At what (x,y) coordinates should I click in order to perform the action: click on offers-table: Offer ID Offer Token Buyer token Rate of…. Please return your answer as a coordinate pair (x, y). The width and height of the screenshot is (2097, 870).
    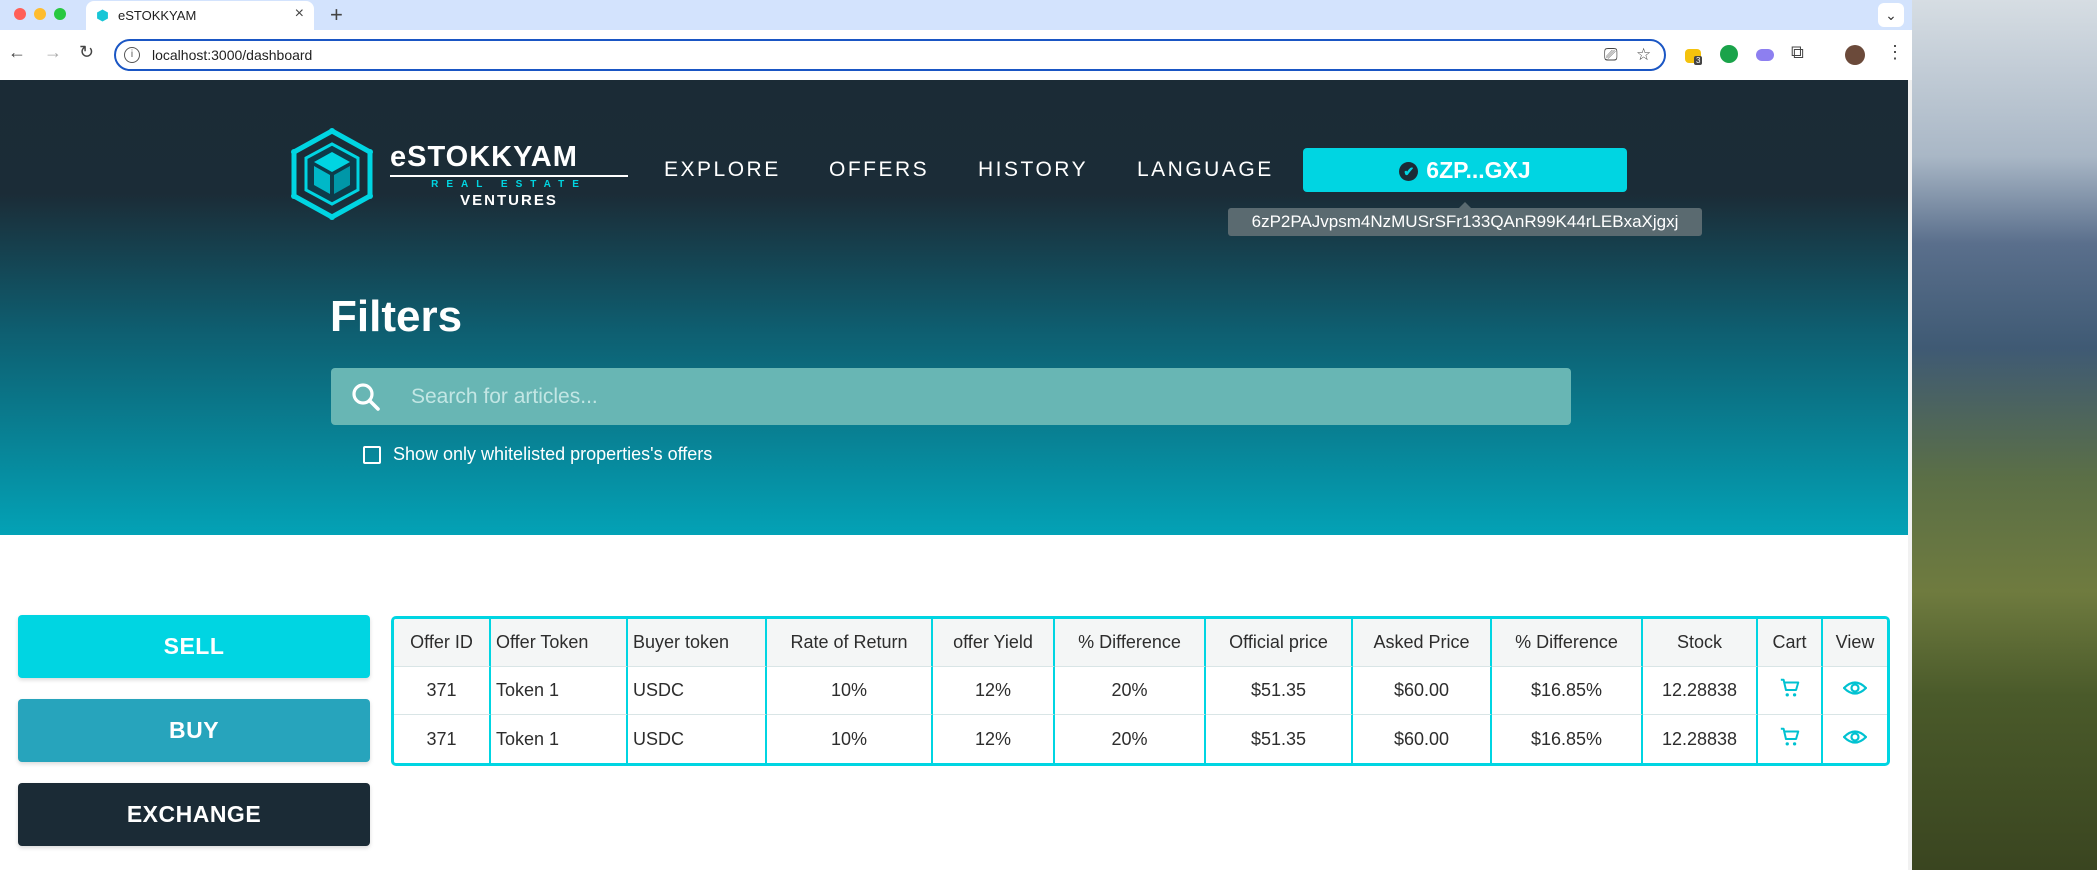
    Looking at the image, I should click on (1140, 691).